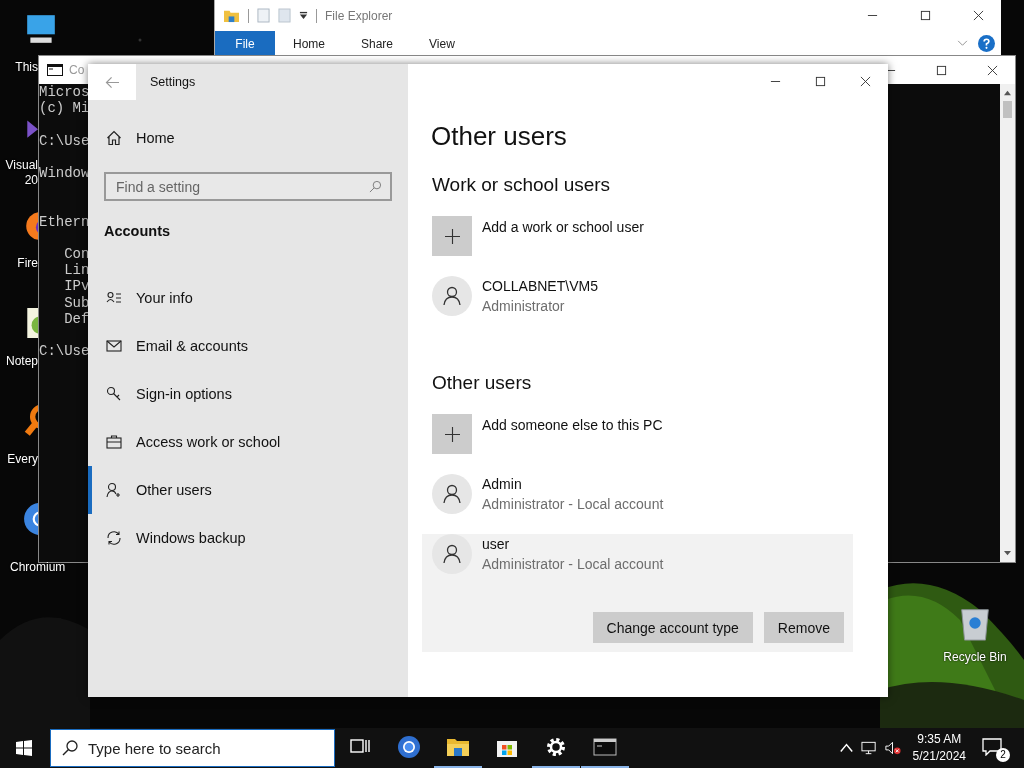 This screenshot has width=1024, height=768. I want to click on magnifier-icon, so click(30, 421).